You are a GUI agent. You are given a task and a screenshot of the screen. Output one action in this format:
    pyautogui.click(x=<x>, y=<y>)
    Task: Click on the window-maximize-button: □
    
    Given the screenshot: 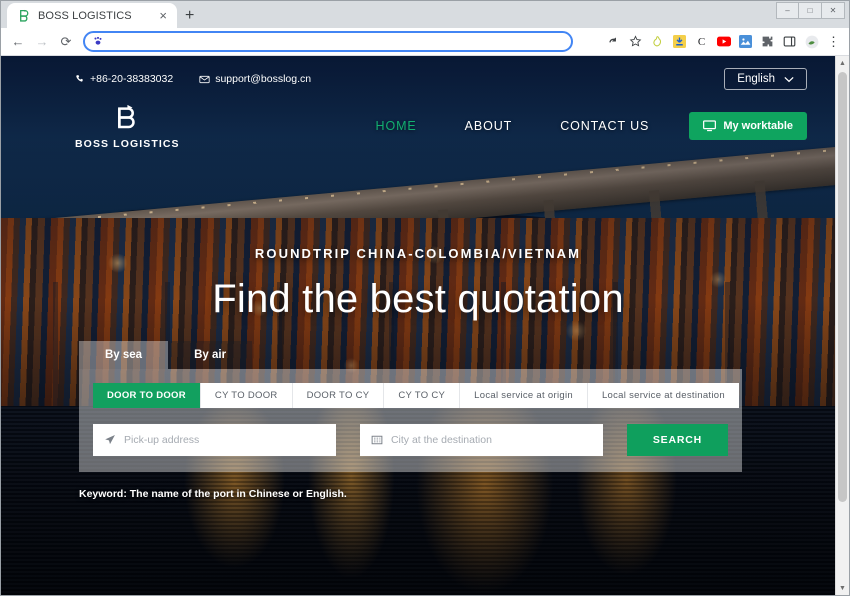 What is the action you would take?
    pyautogui.click(x=810, y=10)
    